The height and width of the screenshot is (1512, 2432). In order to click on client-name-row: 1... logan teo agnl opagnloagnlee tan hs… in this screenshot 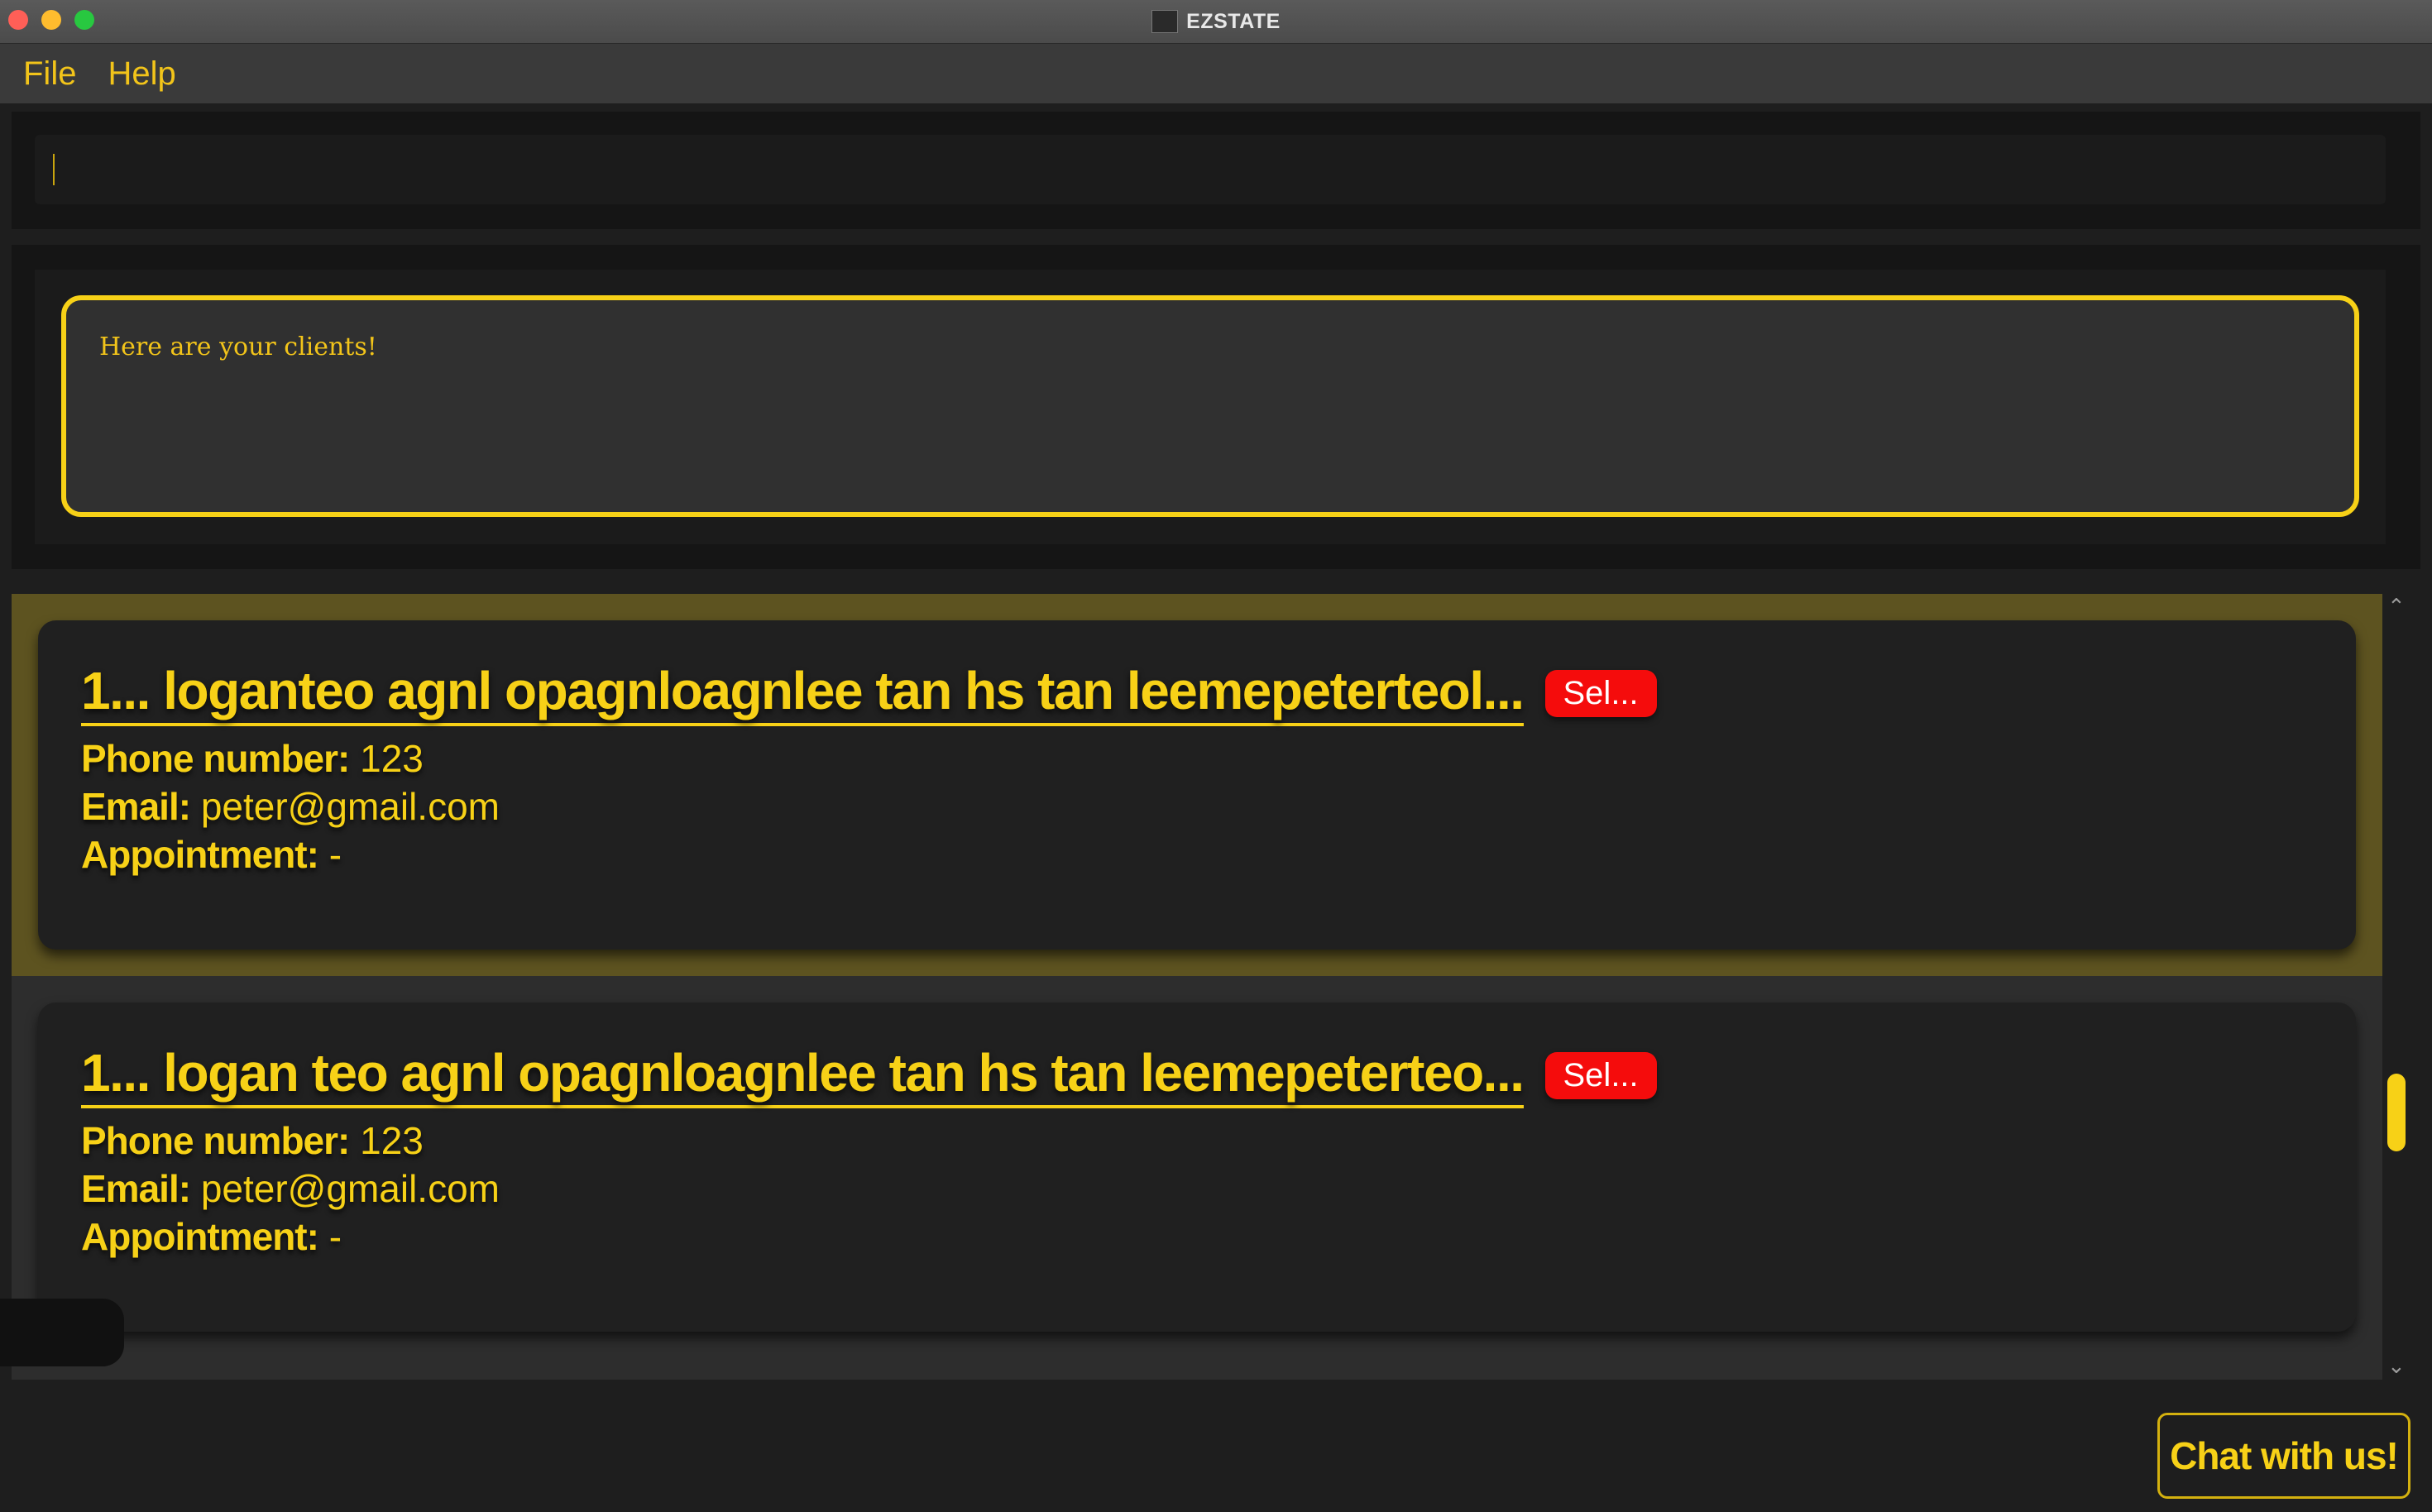, I will do `click(869, 1075)`.